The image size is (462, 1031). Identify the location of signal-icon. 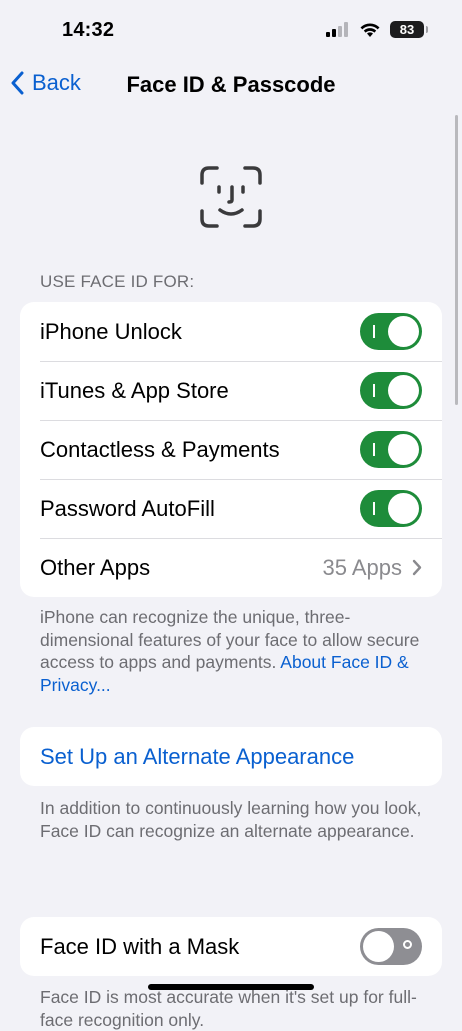
(337, 29).